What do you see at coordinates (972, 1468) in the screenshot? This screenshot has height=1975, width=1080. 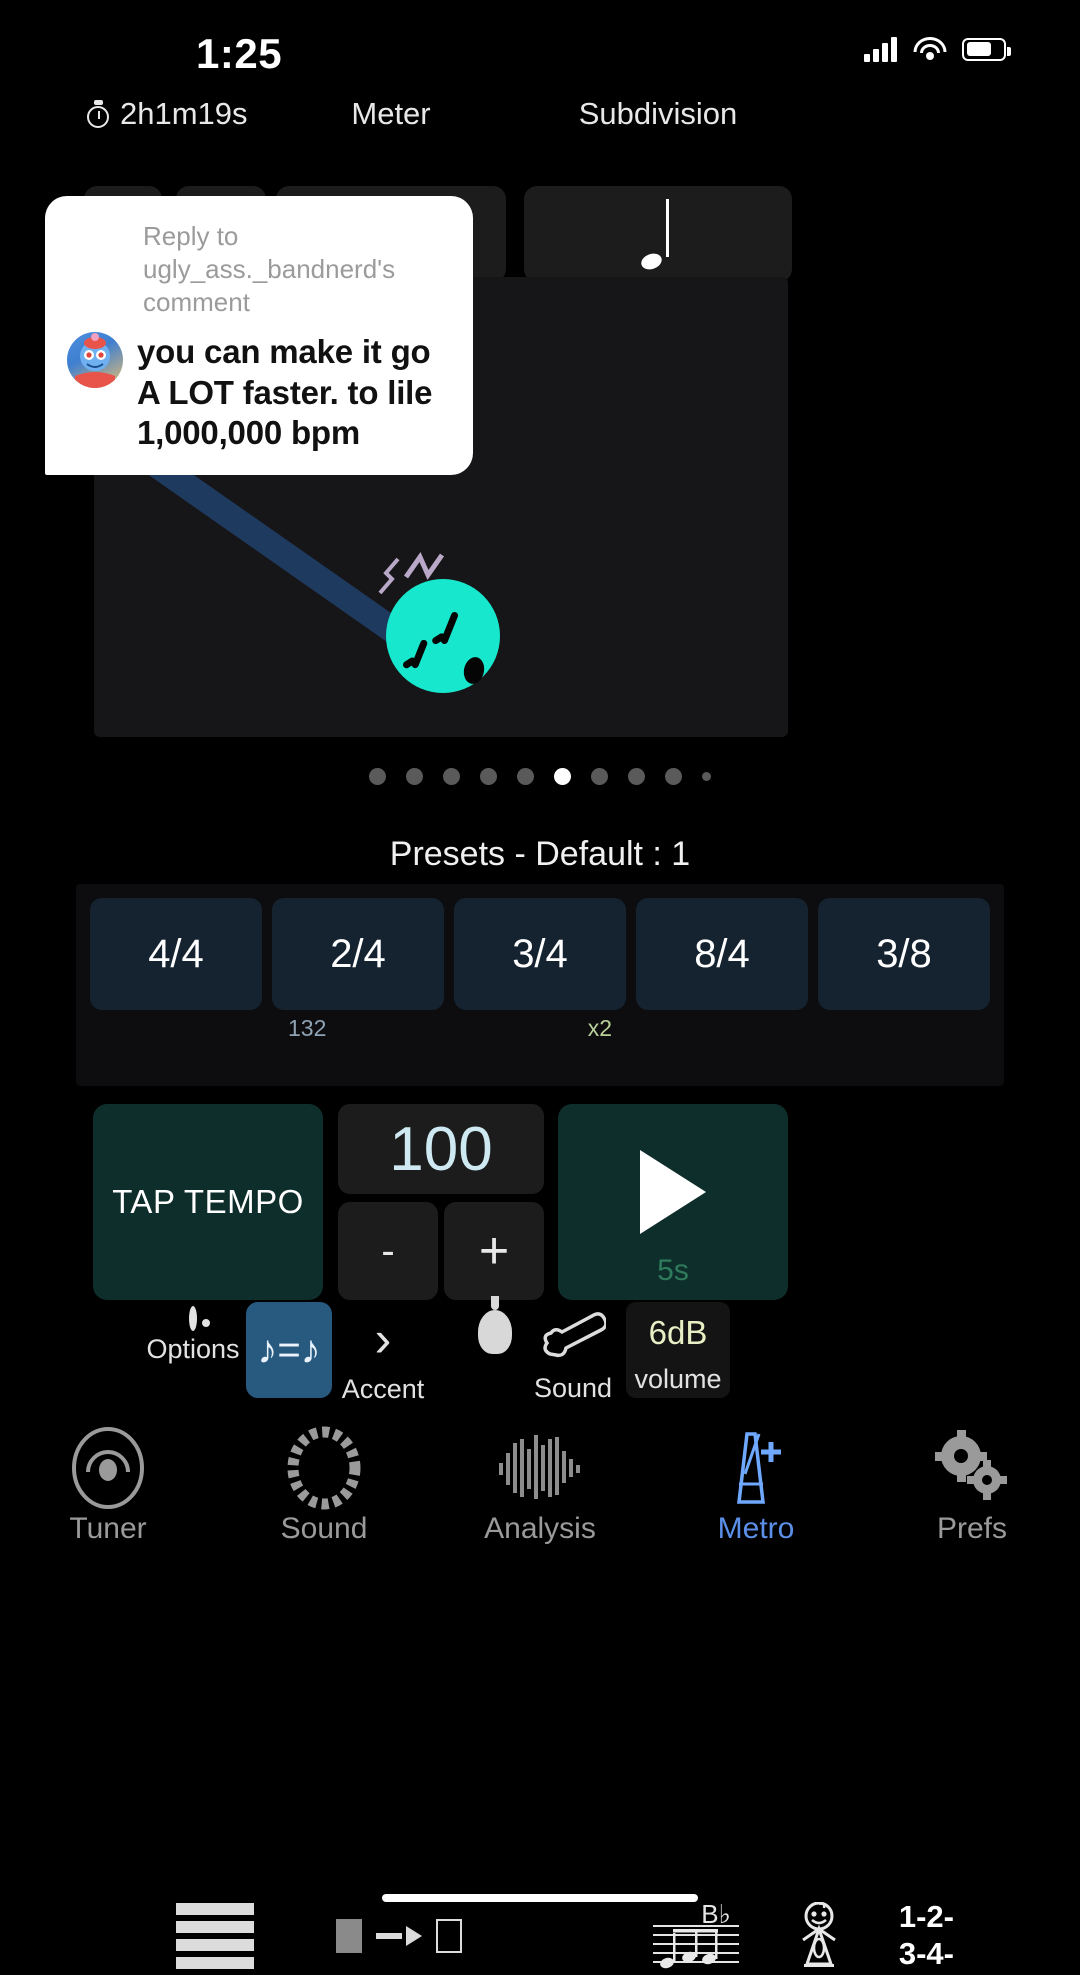 I see `gears-icon` at bounding box center [972, 1468].